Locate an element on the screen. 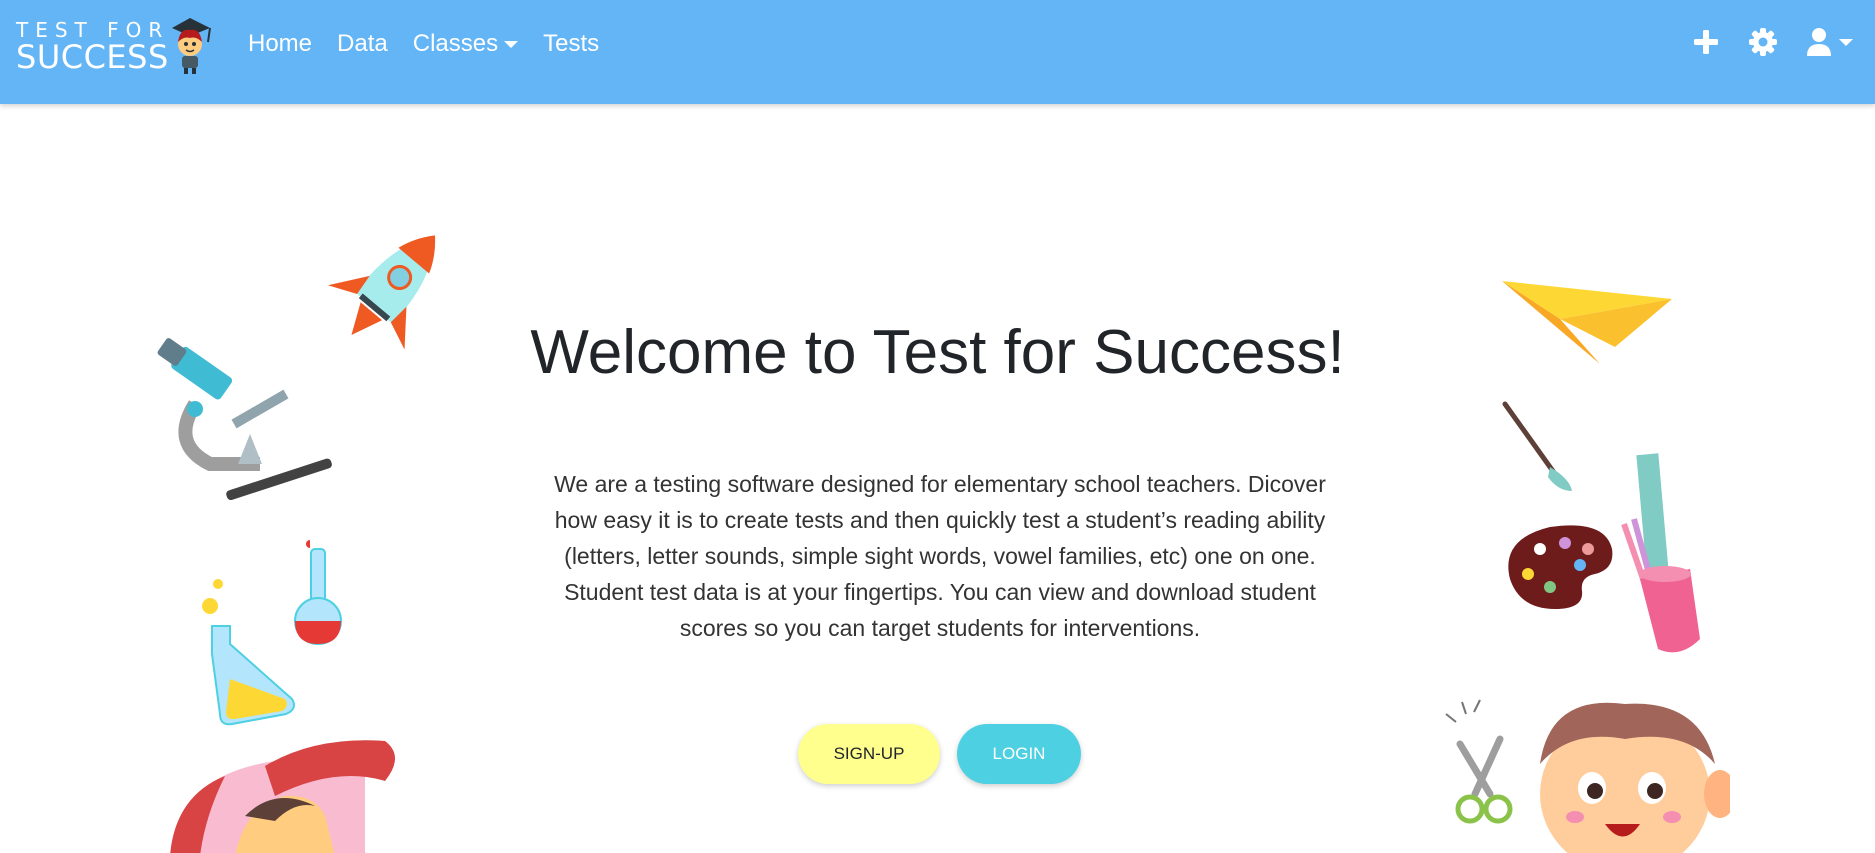  user-menu is located at coordinates (1830, 42).